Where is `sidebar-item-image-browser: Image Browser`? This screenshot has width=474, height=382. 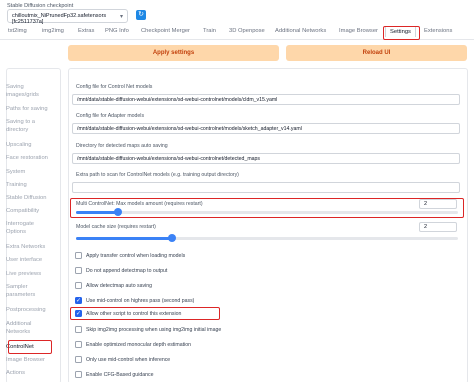
sidebar-item-image-browser: Image Browser is located at coordinates (30, 361).